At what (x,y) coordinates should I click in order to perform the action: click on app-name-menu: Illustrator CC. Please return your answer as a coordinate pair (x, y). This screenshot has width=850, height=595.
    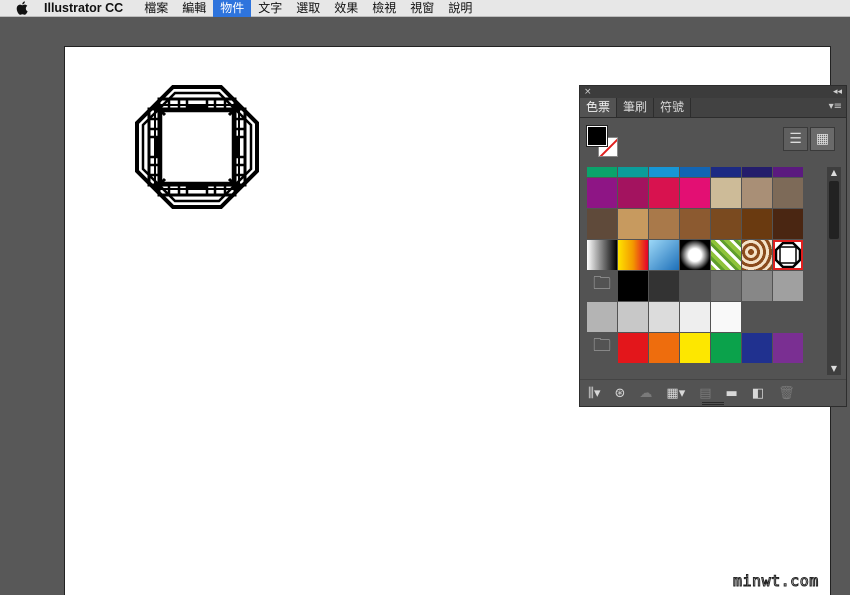
    Looking at the image, I should click on (83, 8).